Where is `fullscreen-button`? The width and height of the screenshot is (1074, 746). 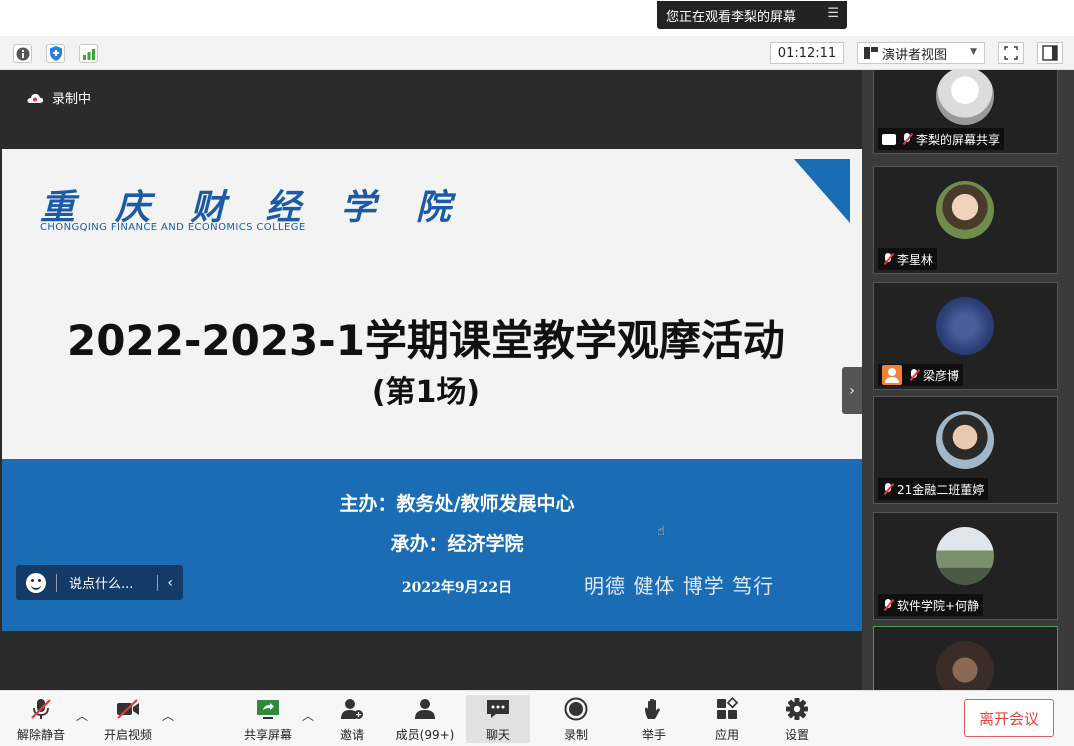 fullscreen-button is located at coordinates (1011, 53).